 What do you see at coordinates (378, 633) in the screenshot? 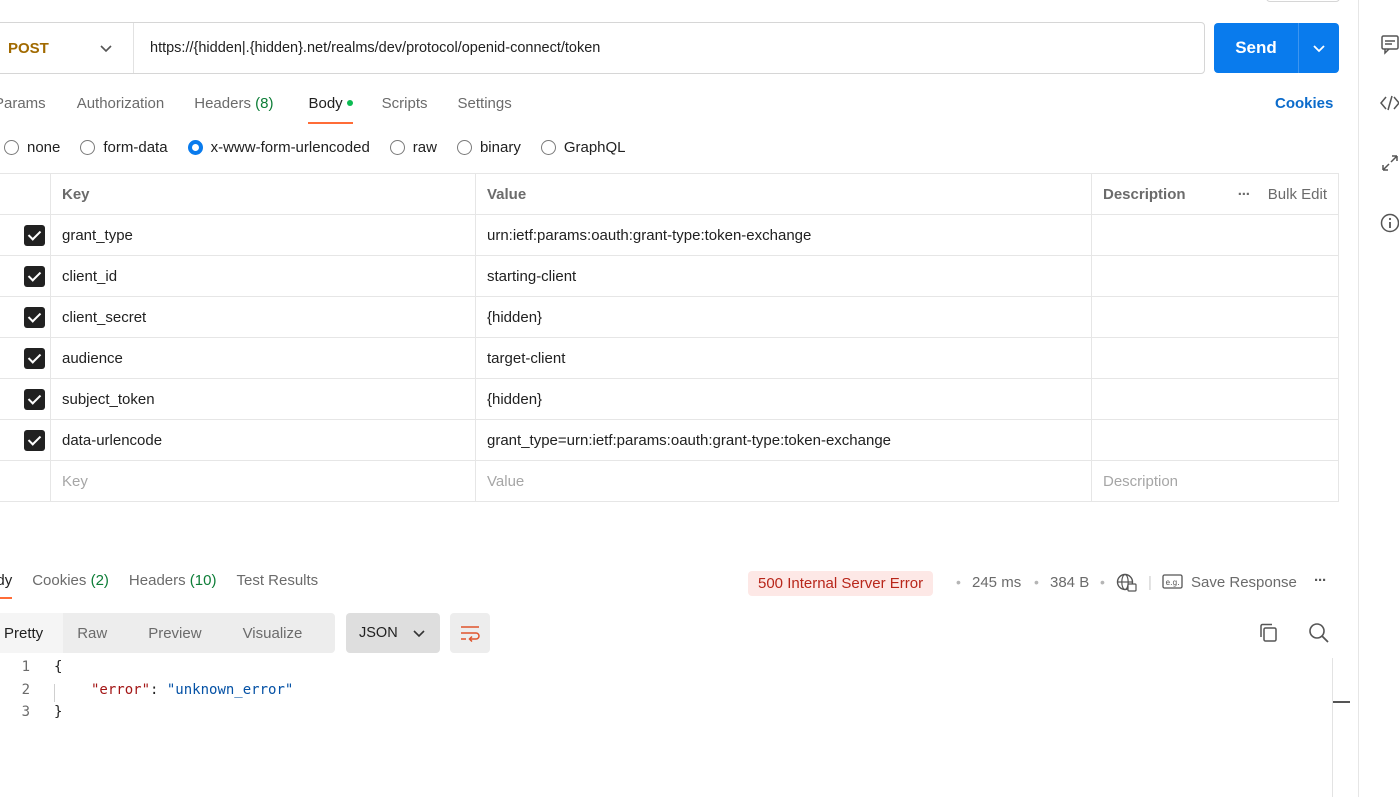
I see `format-label: JSON` at bounding box center [378, 633].